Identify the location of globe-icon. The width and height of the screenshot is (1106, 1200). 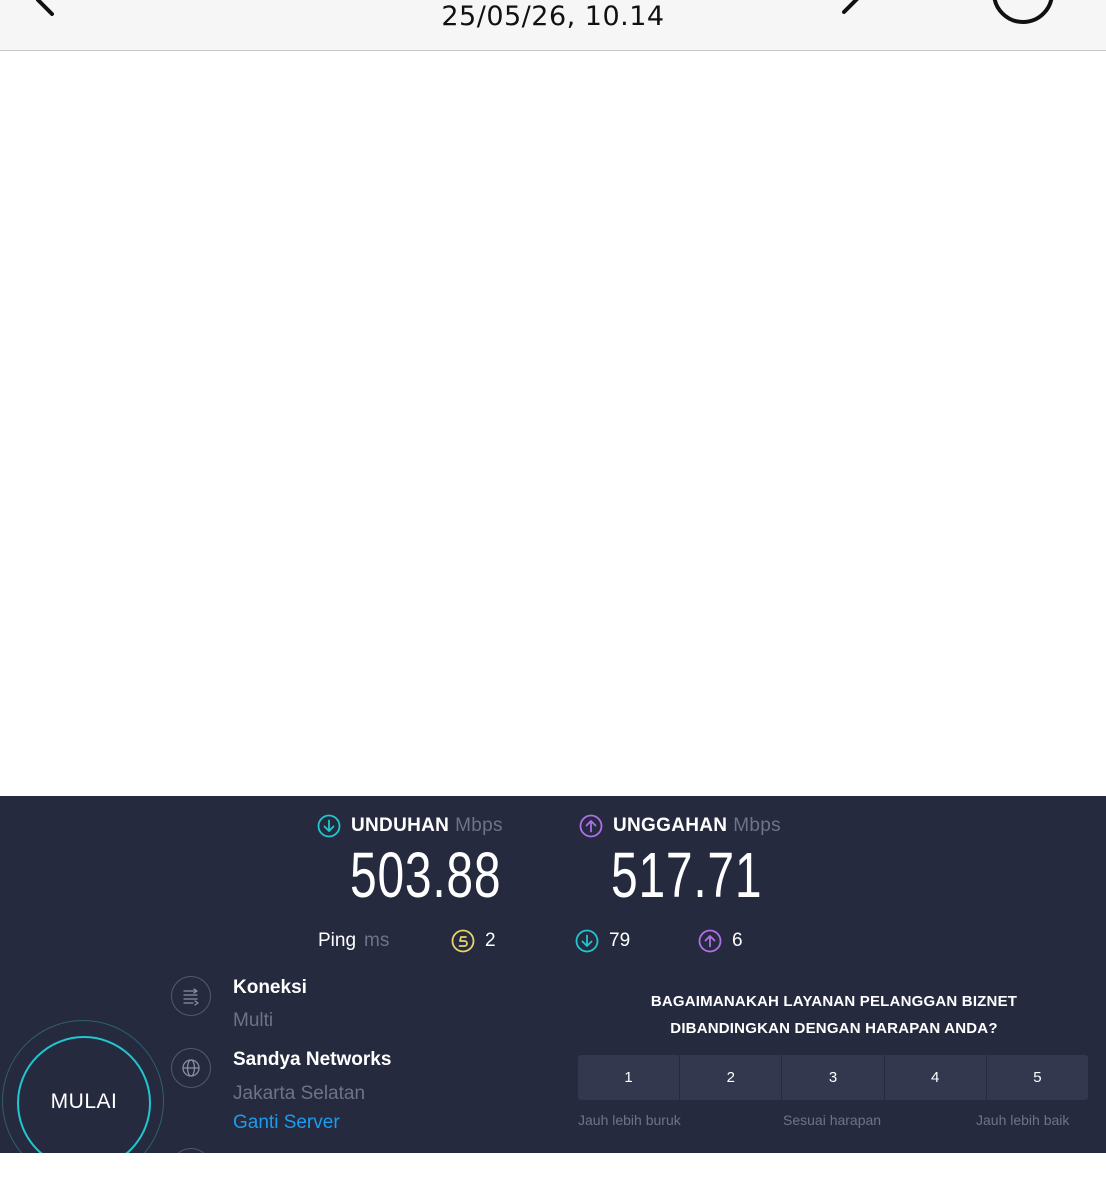
(191, 1068).